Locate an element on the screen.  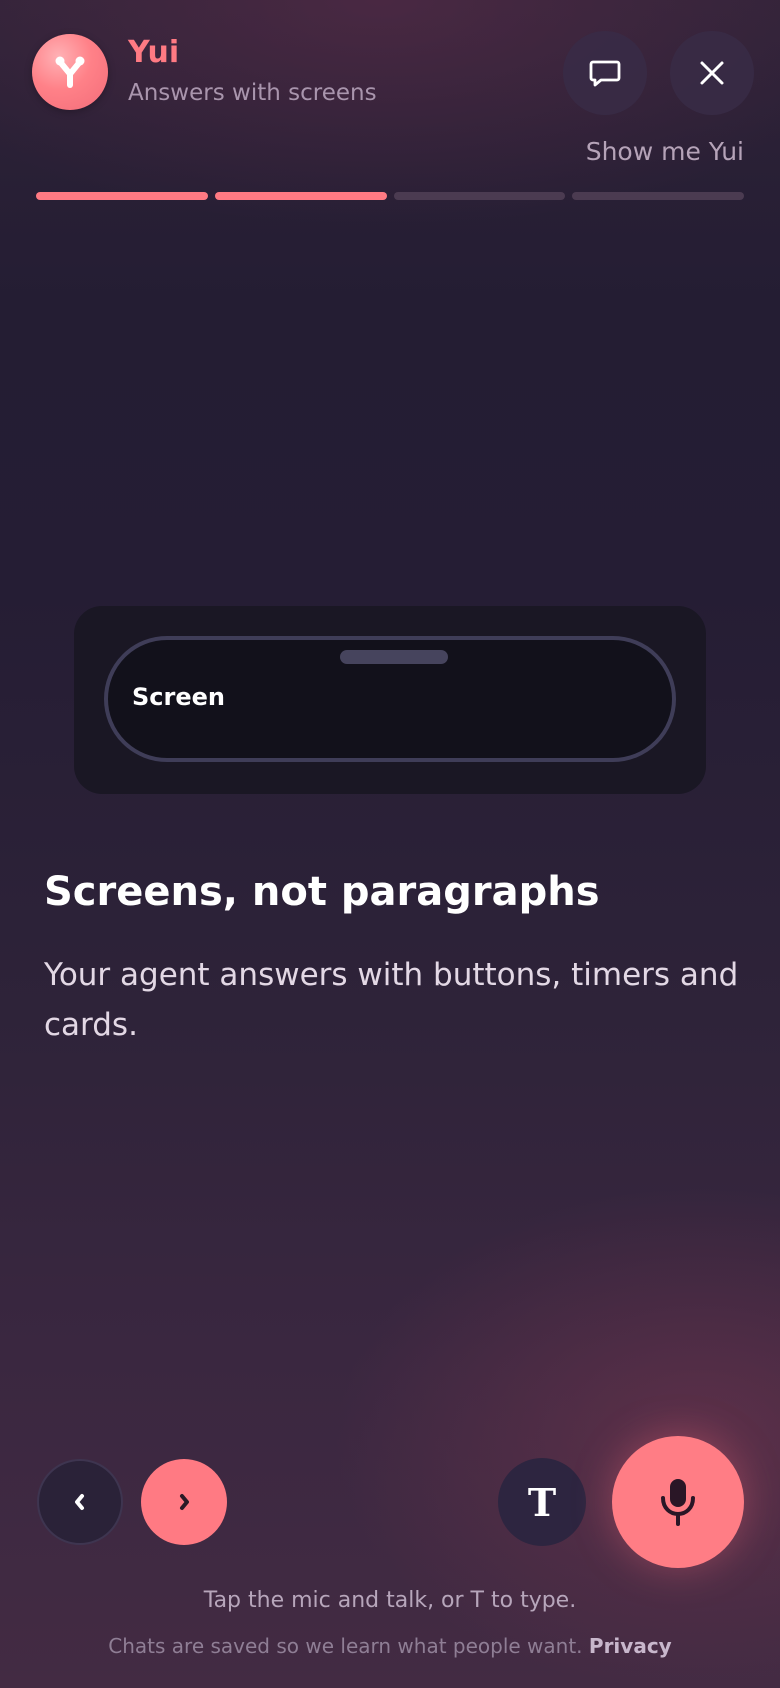
close-button is located at coordinates (712, 73).